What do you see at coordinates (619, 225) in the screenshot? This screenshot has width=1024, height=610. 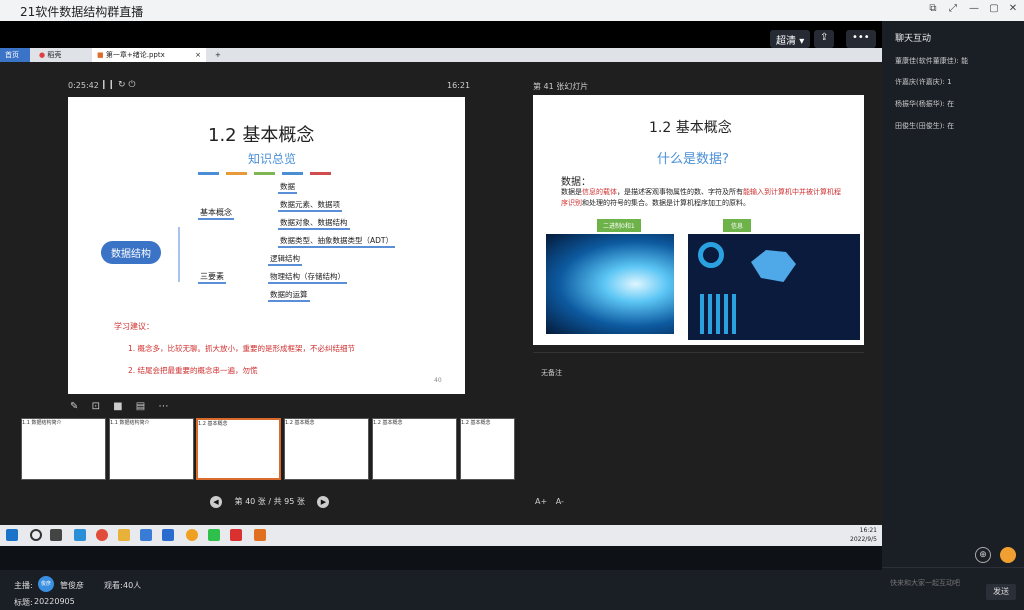 I see `tag-binary: 二进制0和1` at bounding box center [619, 225].